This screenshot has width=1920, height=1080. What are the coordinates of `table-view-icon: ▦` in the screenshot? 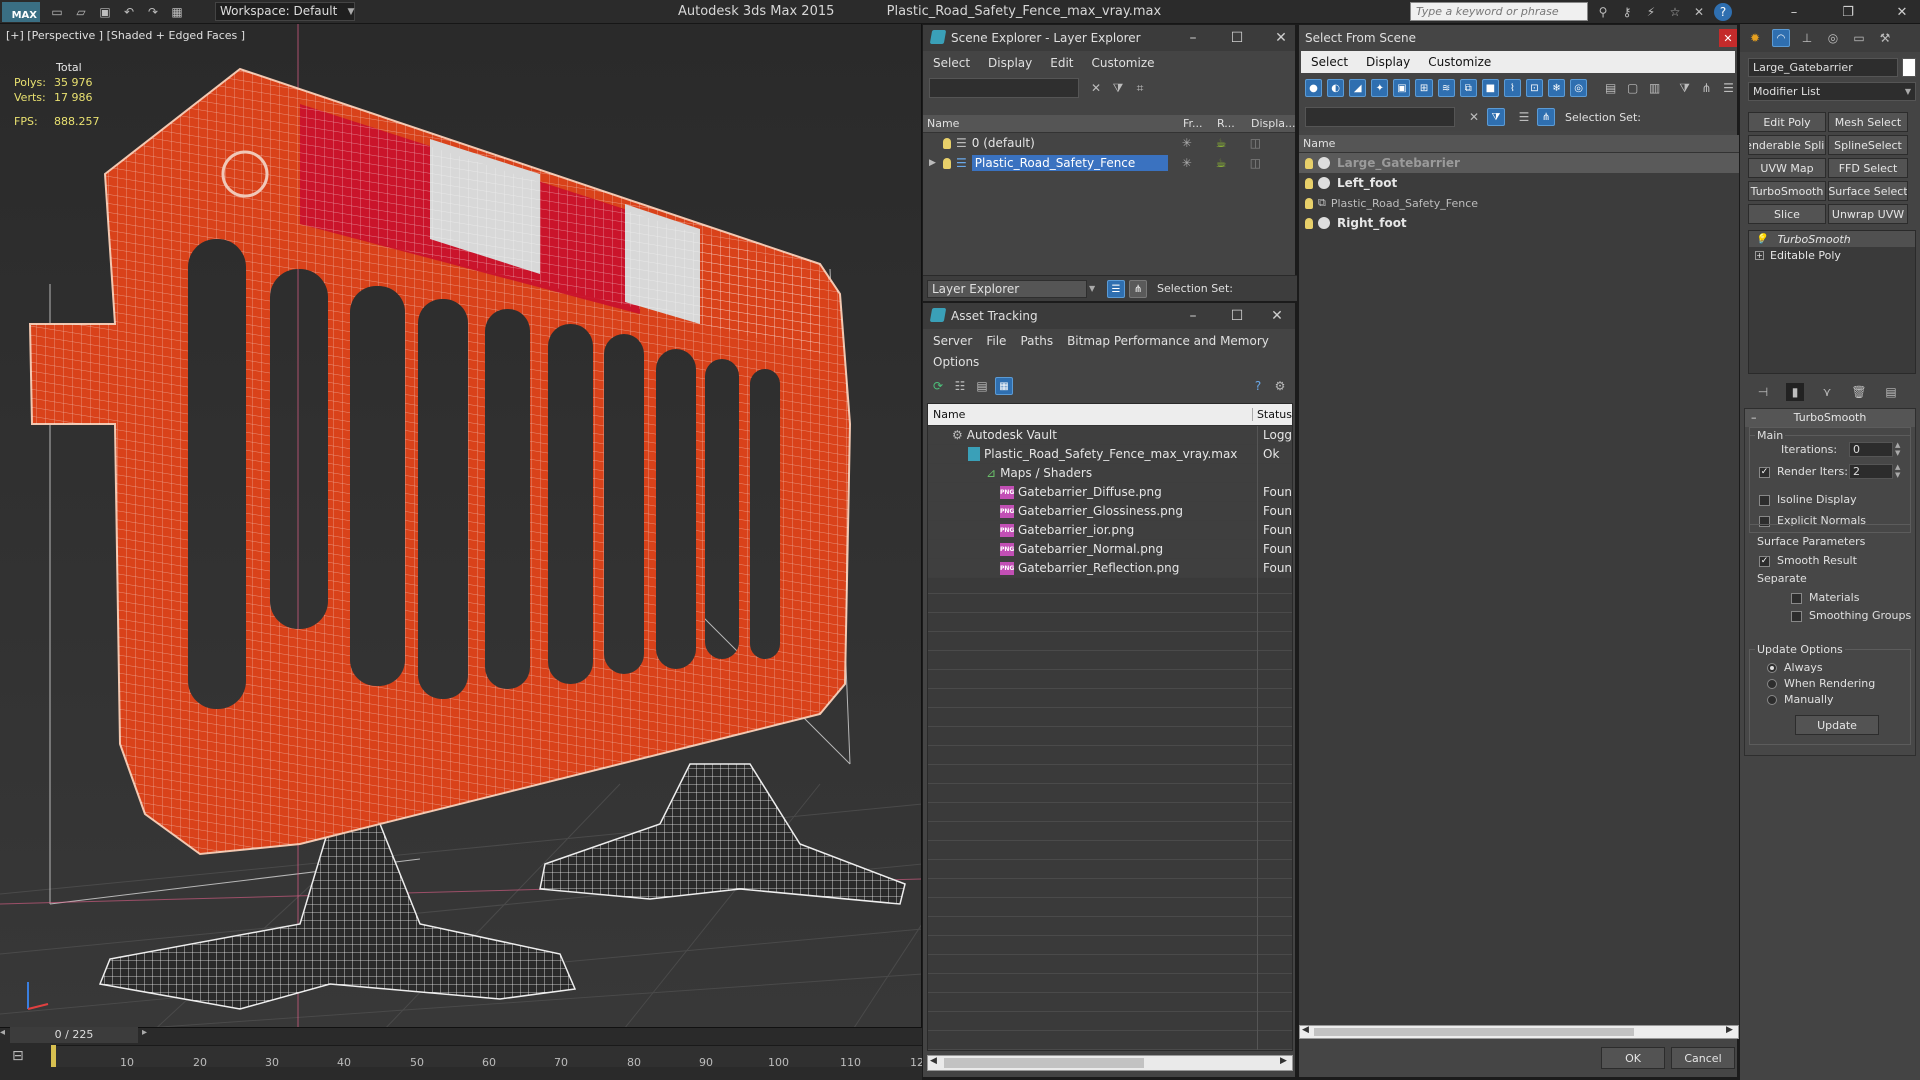 It's located at (1004, 386).